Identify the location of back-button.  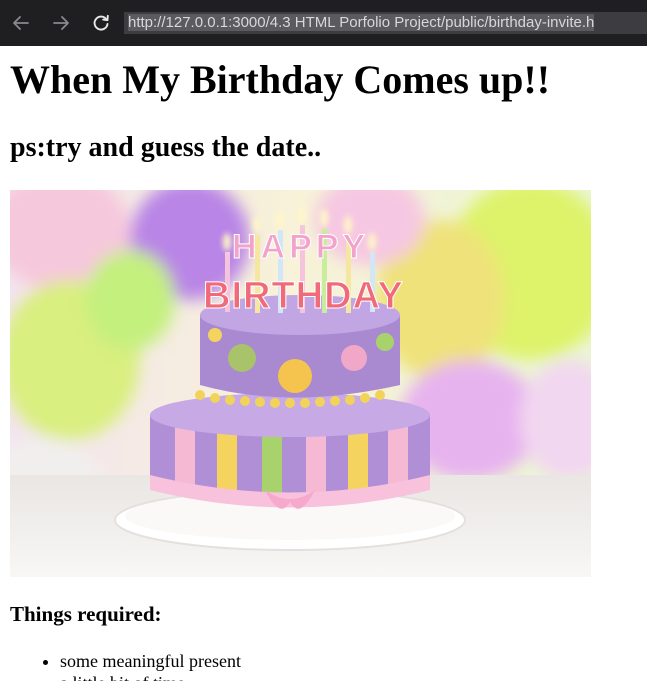
(21, 23).